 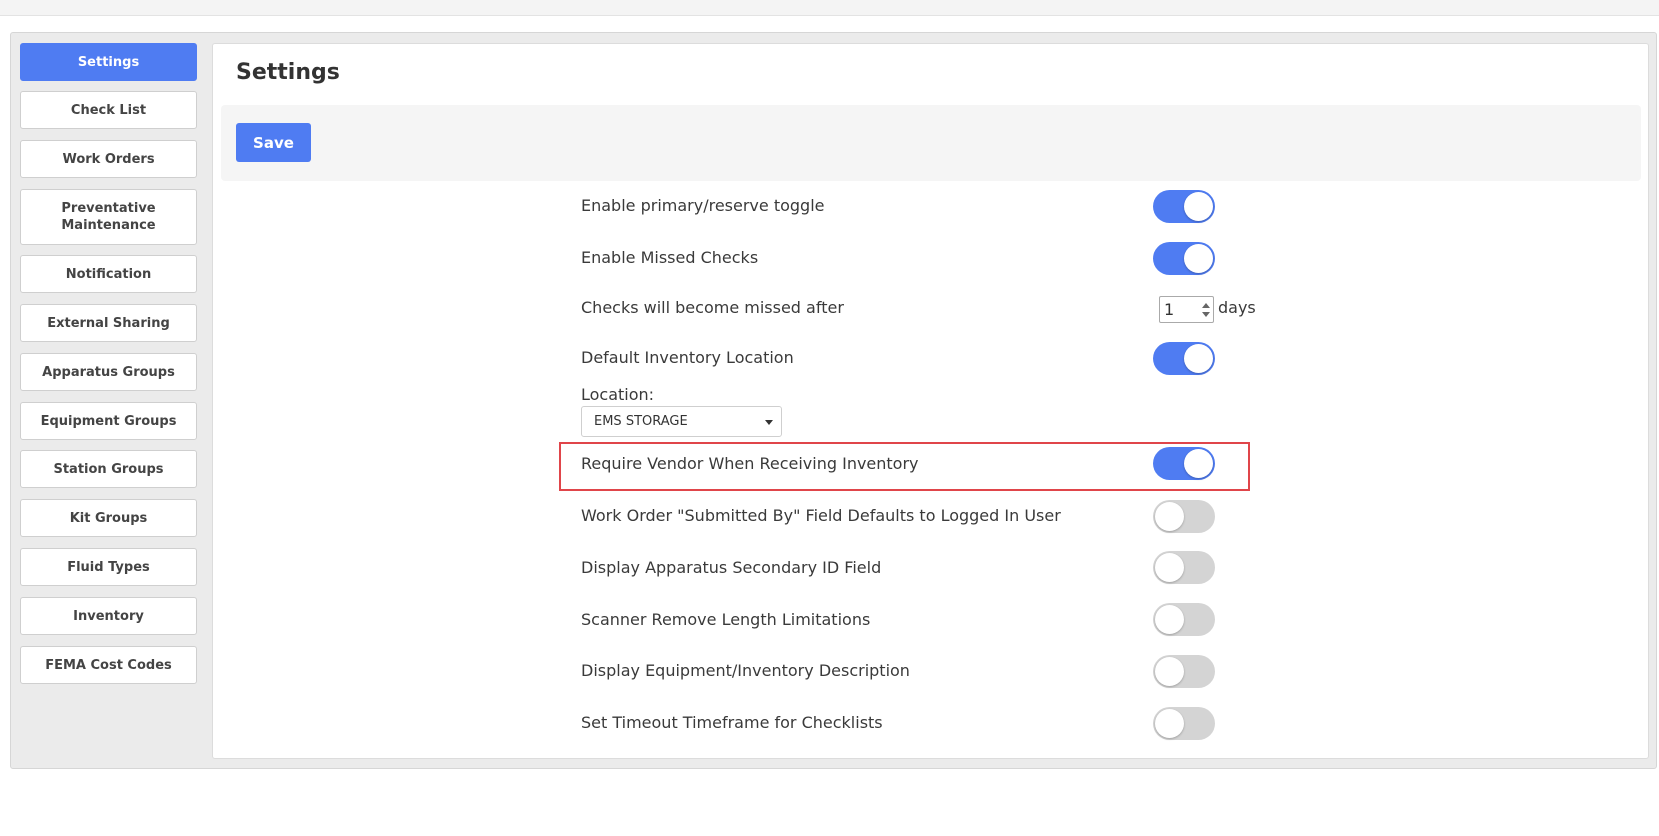 What do you see at coordinates (108, 421) in the screenshot?
I see `sidebar-item-equipment-groups: Equipment Groups` at bounding box center [108, 421].